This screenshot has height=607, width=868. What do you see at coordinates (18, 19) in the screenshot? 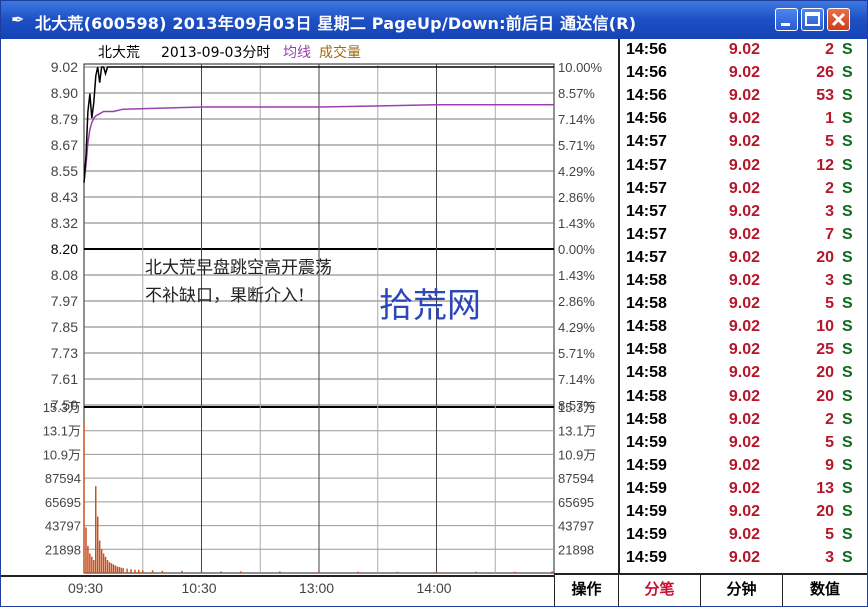
I see `pen-icon: ✒` at bounding box center [18, 19].